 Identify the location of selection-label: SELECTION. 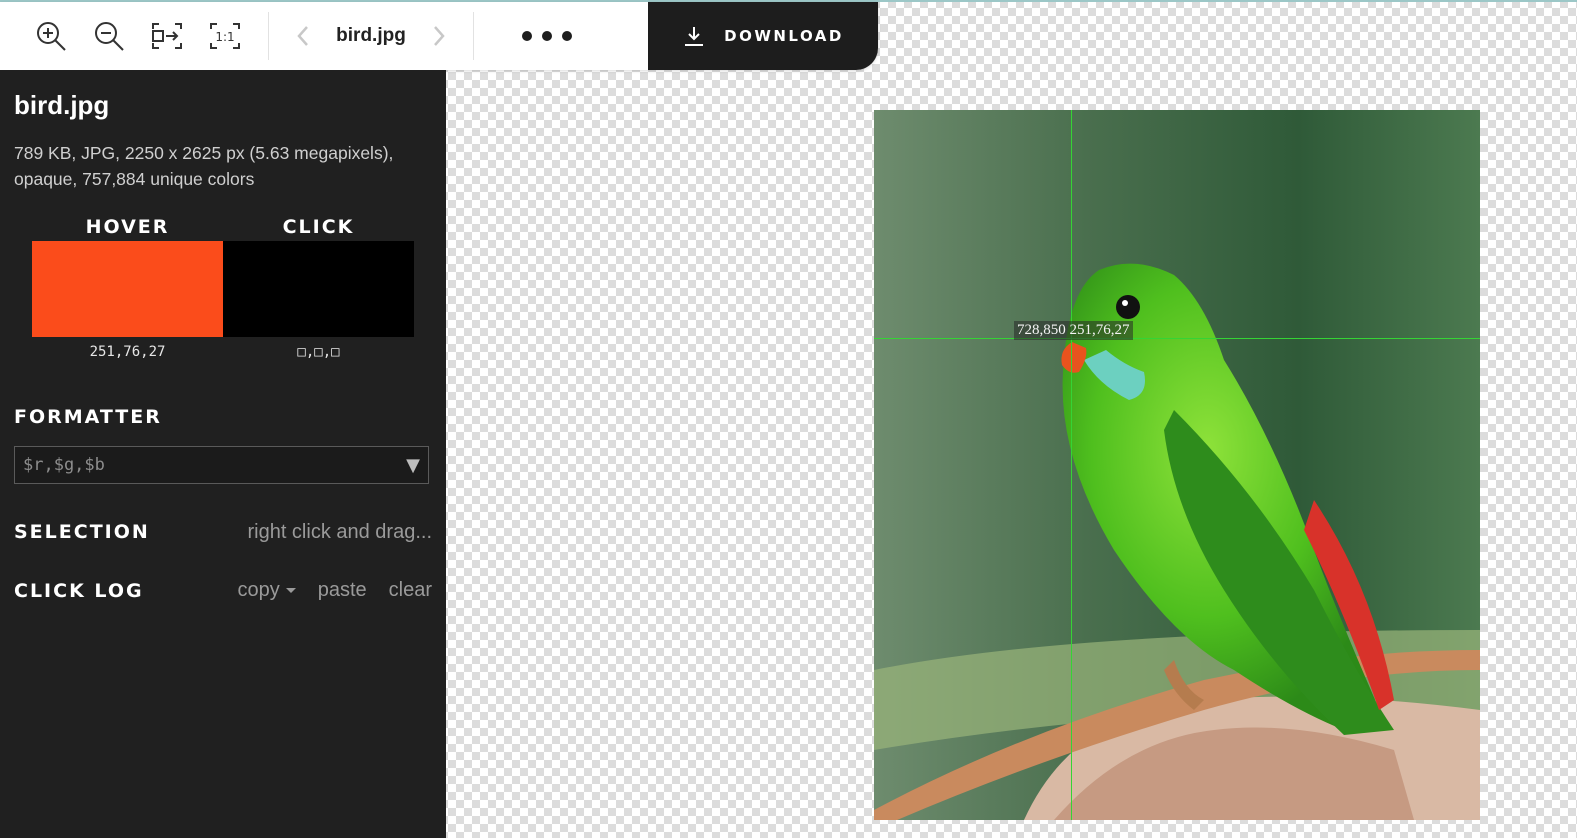
(82, 532).